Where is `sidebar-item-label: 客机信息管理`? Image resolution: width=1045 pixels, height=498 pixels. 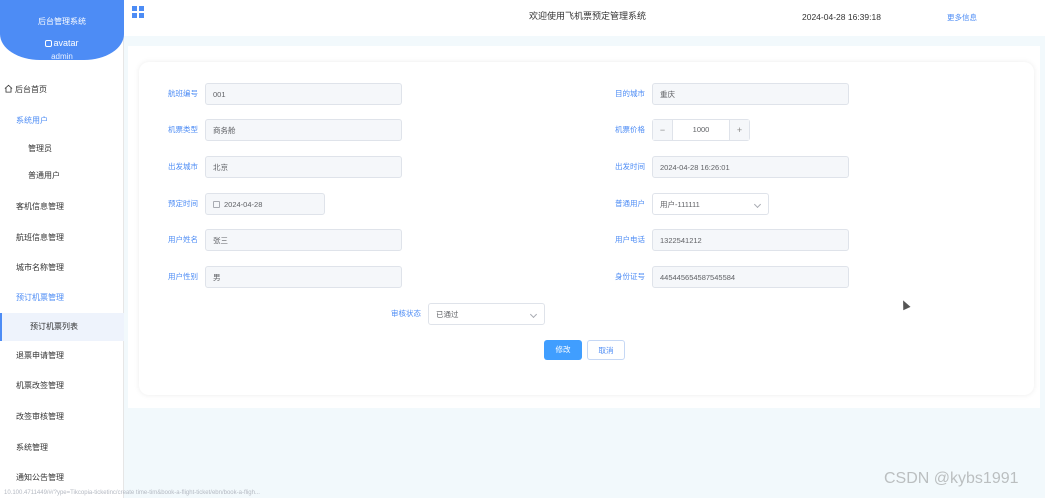
sidebar-item-label: 客机信息管理 is located at coordinates (40, 206).